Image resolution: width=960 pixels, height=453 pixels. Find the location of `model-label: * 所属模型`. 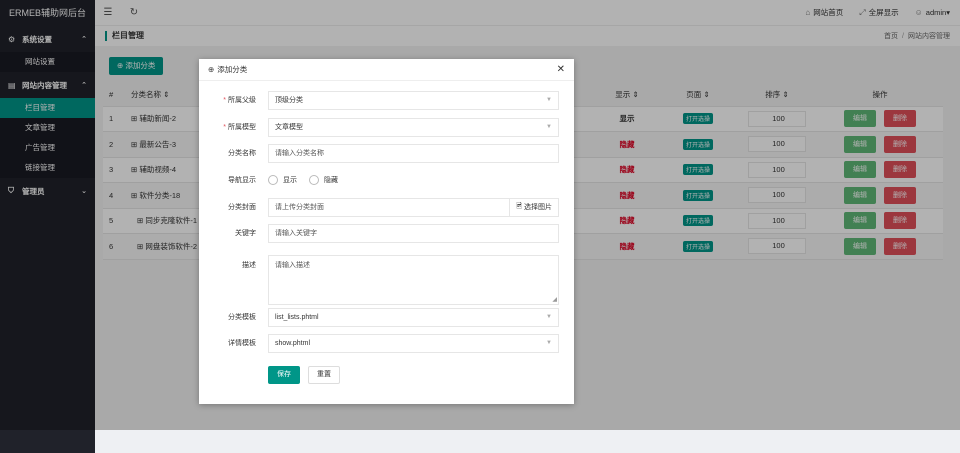

model-label: * 所属模型 is located at coordinates (230, 127).